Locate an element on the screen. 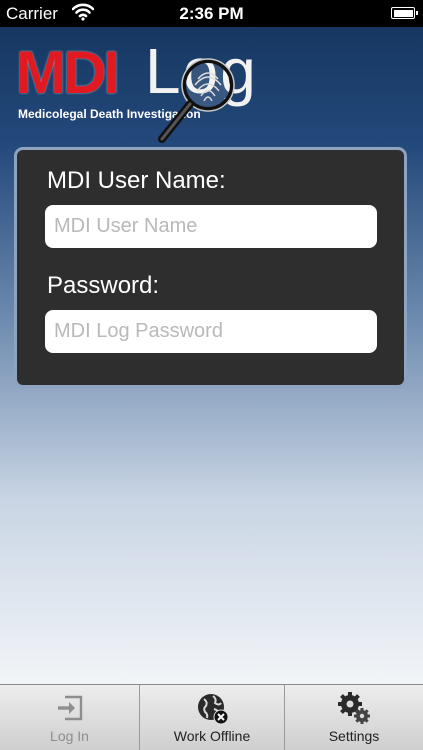 The height and width of the screenshot is (750, 423). settings-tab-label: Settings is located at coordinates (354, 736).